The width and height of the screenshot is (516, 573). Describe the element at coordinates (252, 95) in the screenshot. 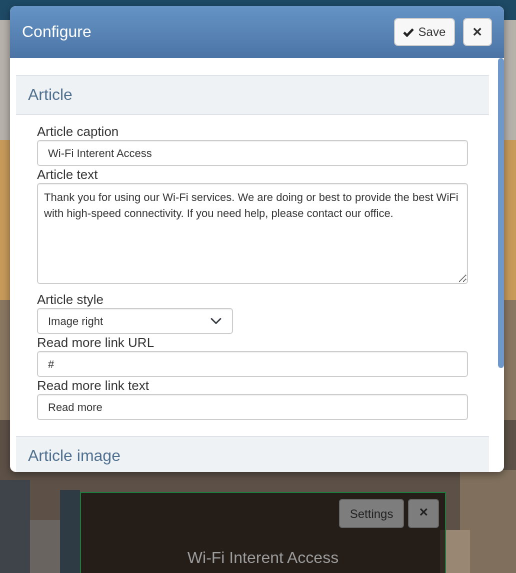

I see `section-header: Article` at that location.